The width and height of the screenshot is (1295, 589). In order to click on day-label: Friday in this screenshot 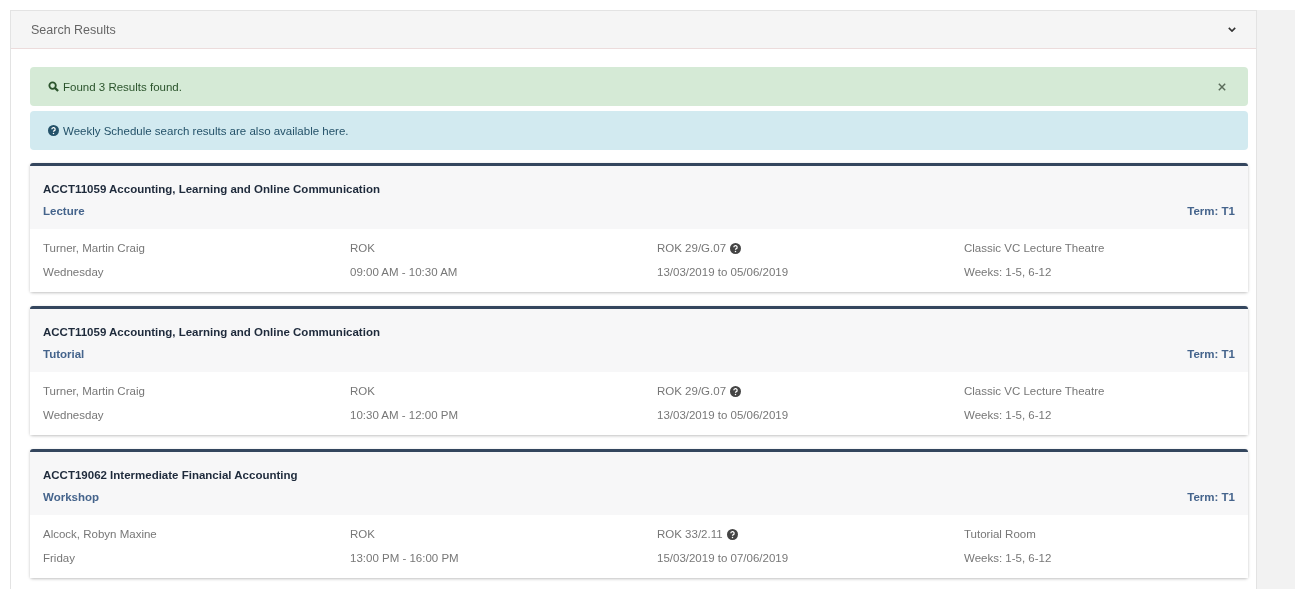, I will do `click(59, 558)`.